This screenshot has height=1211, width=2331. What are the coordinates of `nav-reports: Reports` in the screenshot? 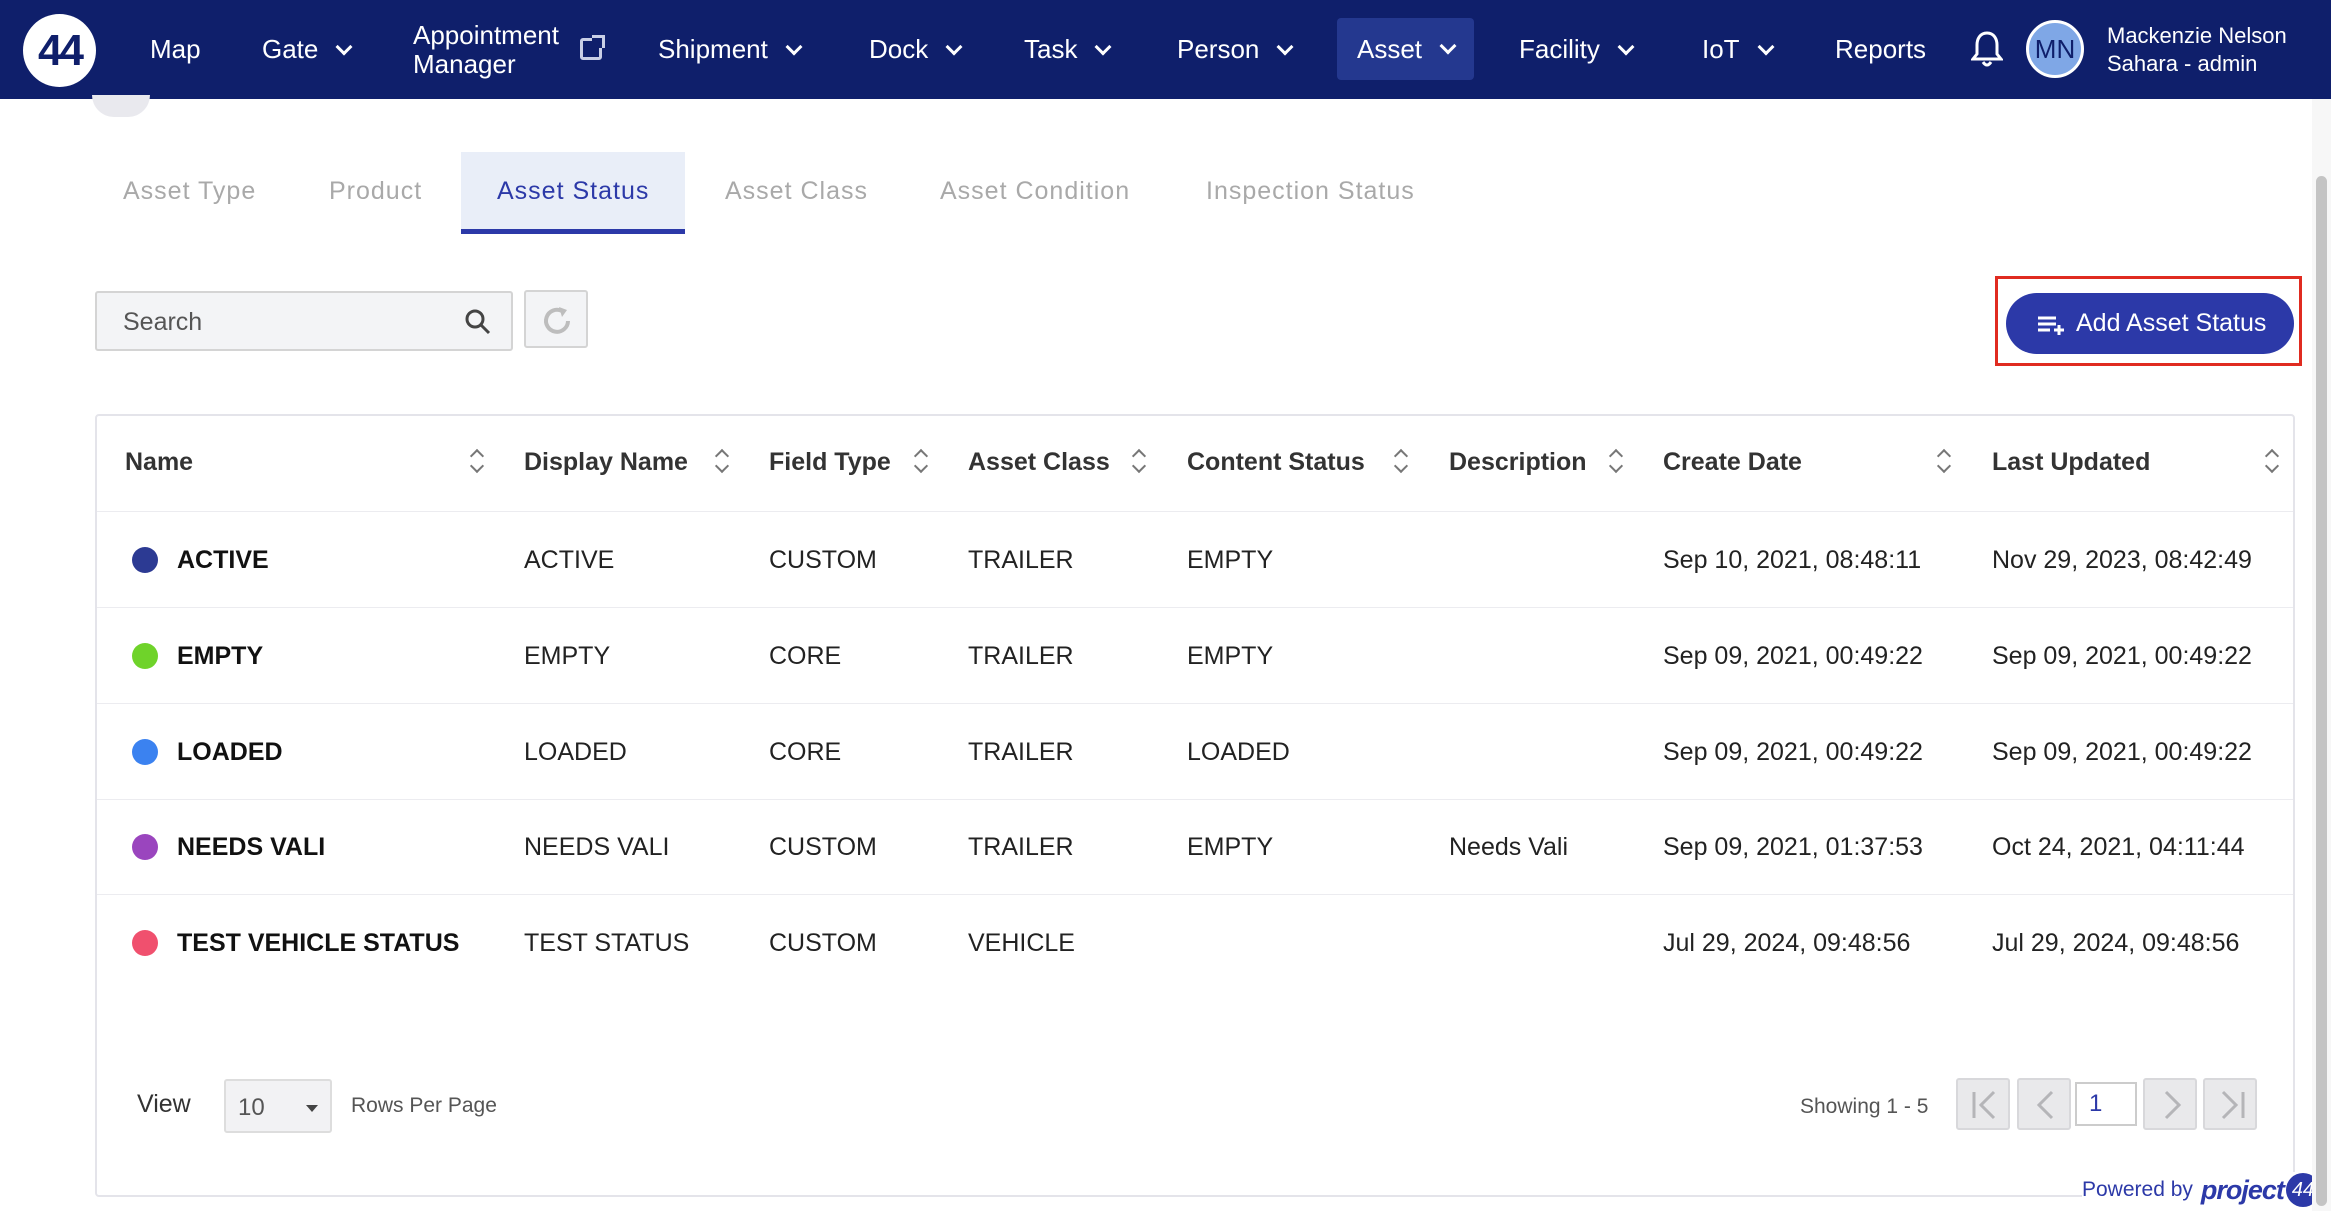 It's located at (1880, 49).